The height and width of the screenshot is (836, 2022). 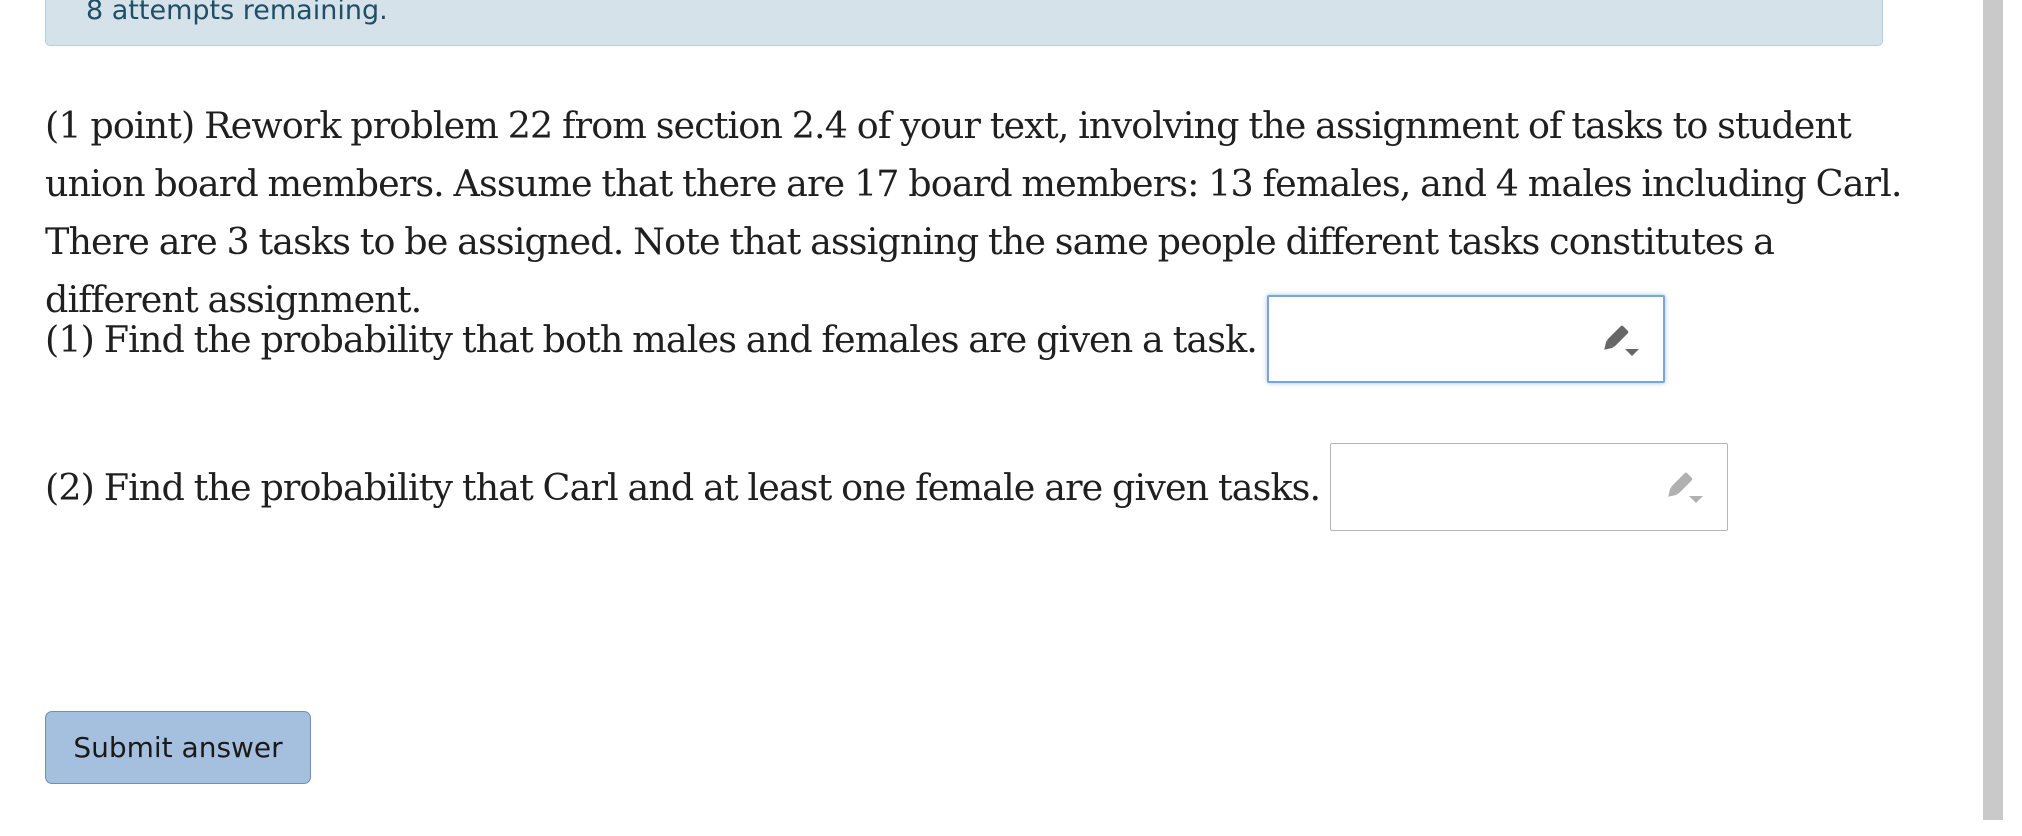 What do you see at coordinates (1993, 410) in the screenshot?
I see `vertical-scrollbar` at bounding box center [1993, 410].